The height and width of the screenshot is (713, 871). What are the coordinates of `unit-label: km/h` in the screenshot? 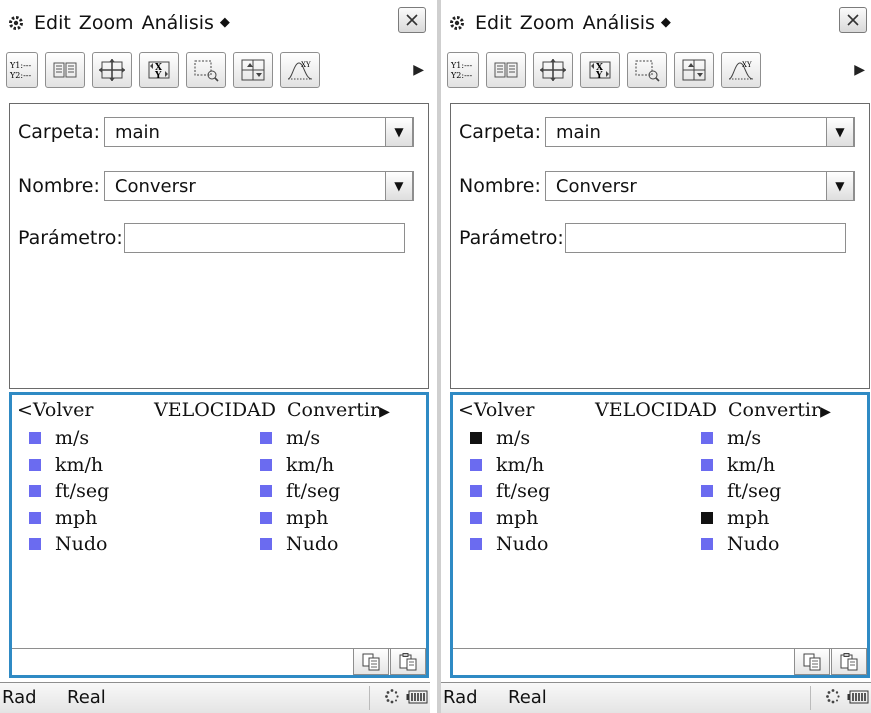 It's located at (520, 464).